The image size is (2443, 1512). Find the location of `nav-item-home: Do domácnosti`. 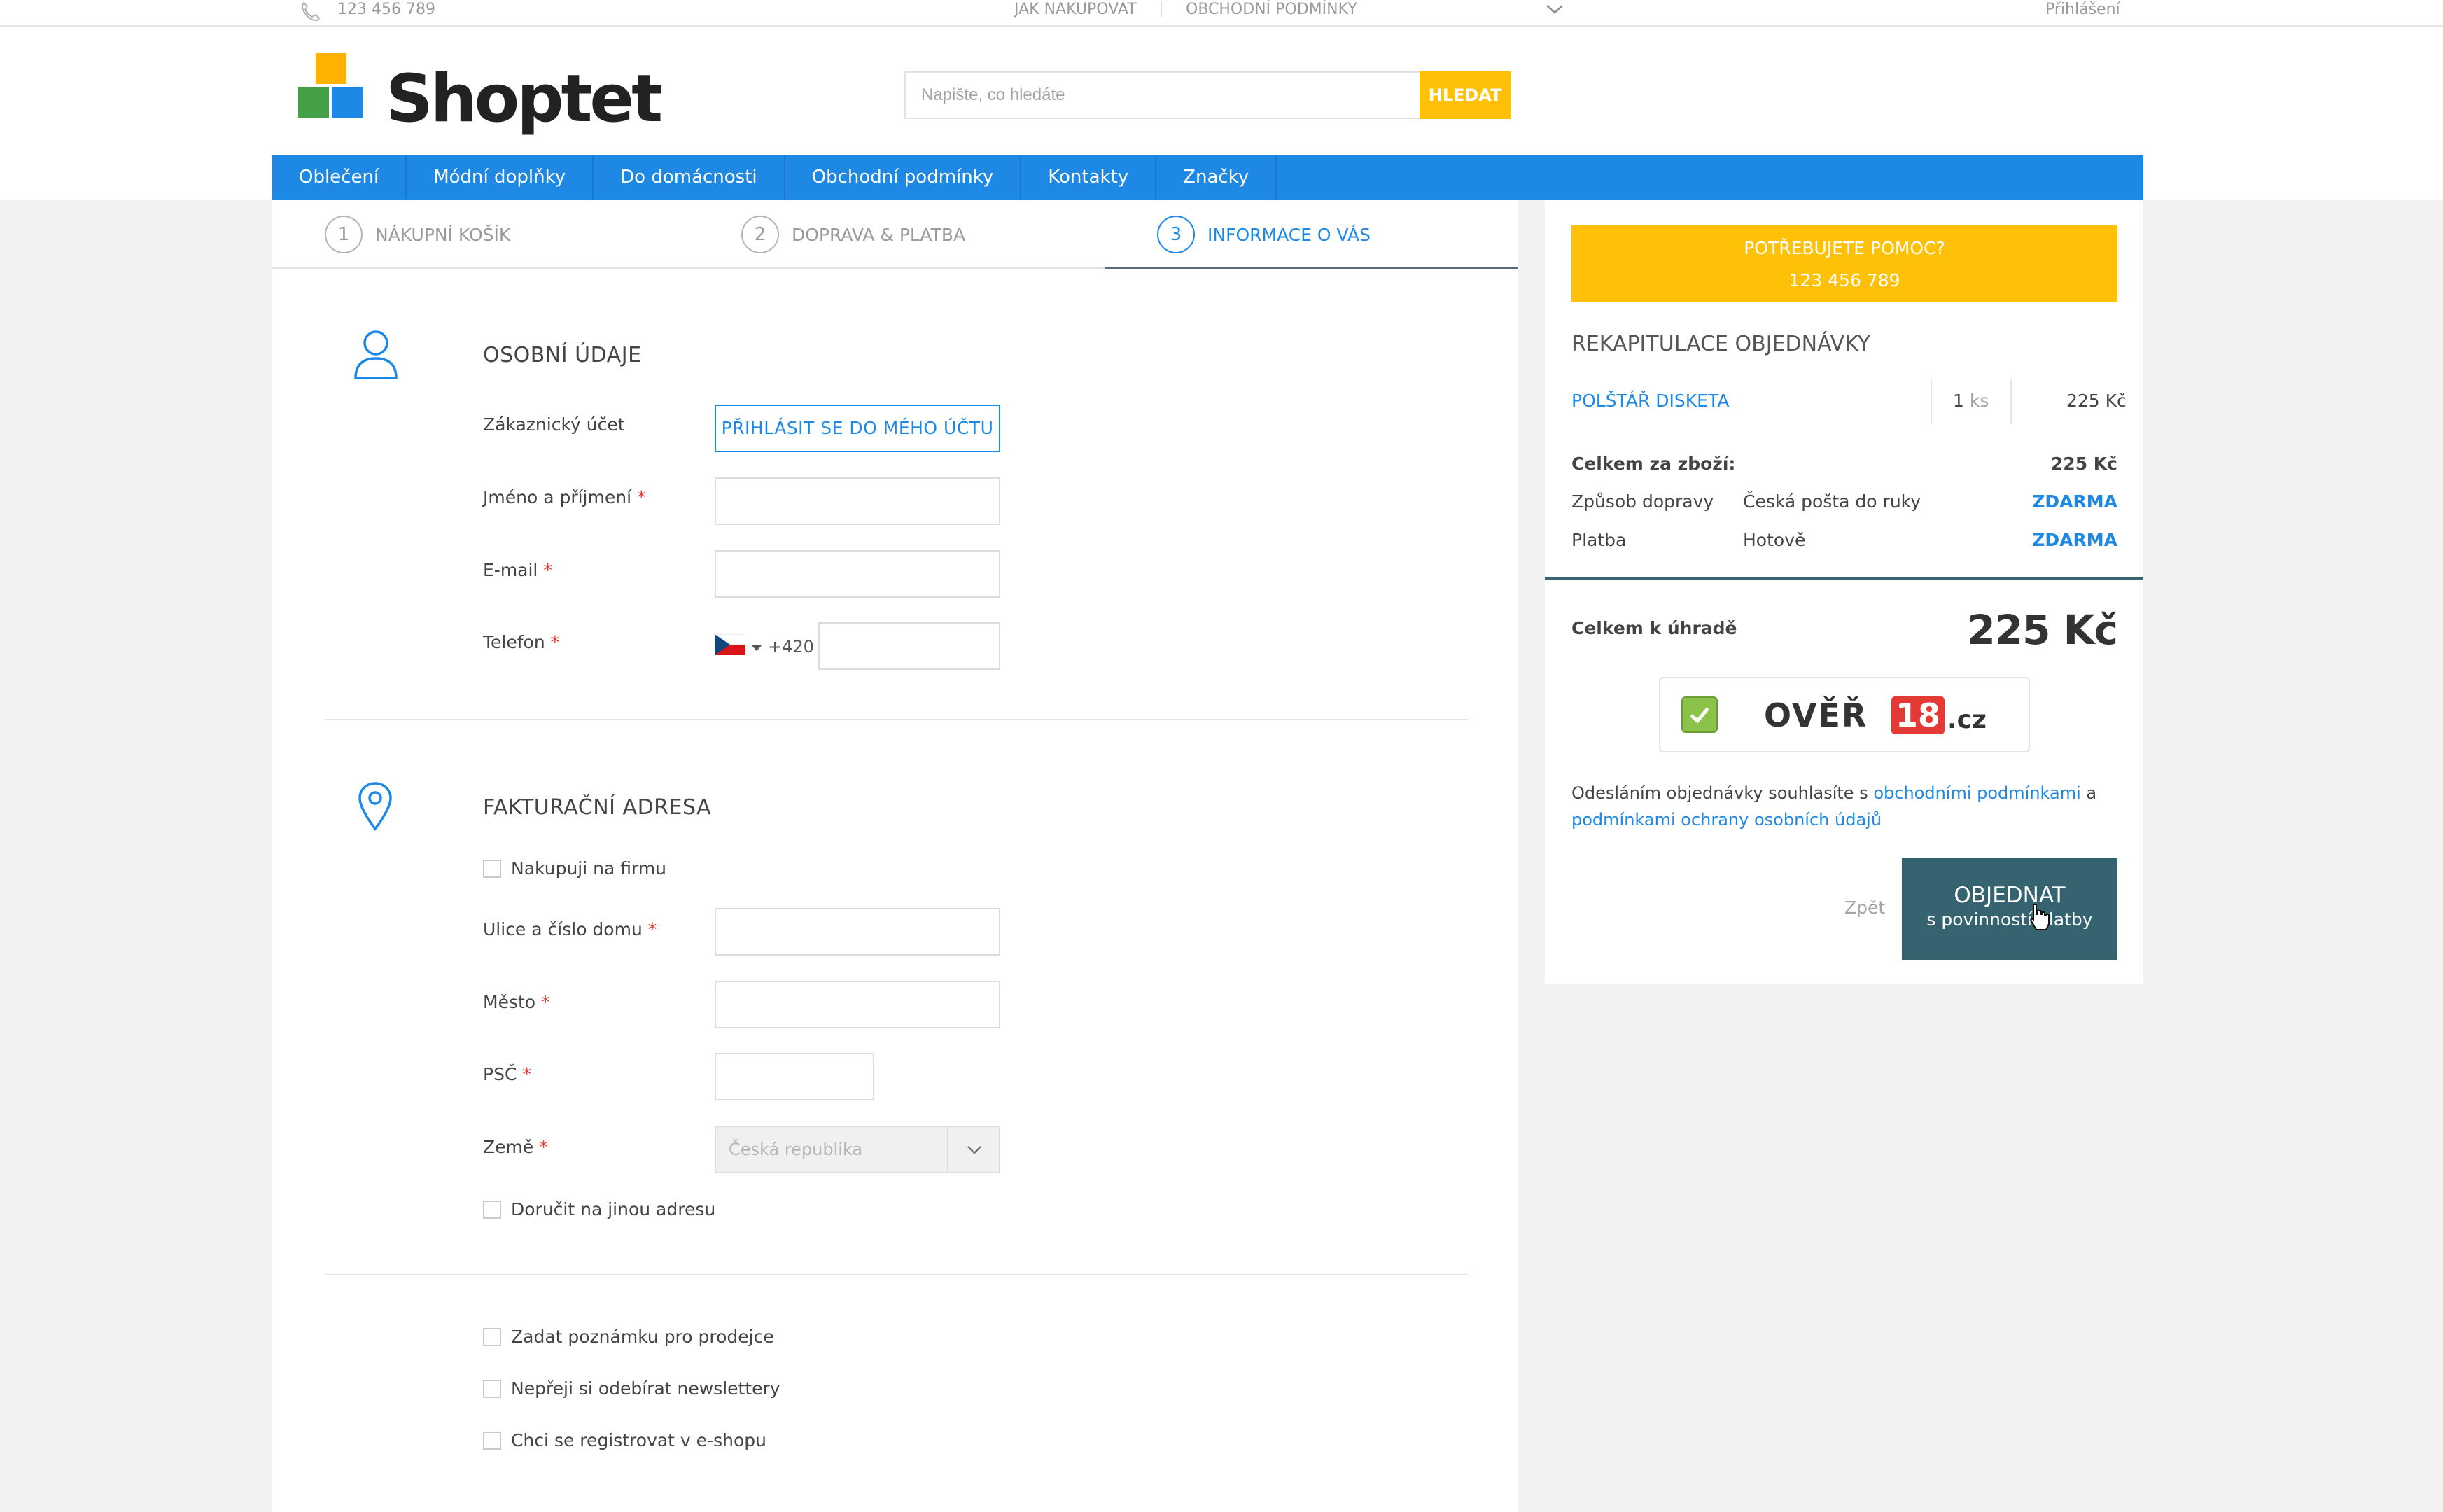

nav-item-home: Do domácnosti is located at coordinates (689, 177).